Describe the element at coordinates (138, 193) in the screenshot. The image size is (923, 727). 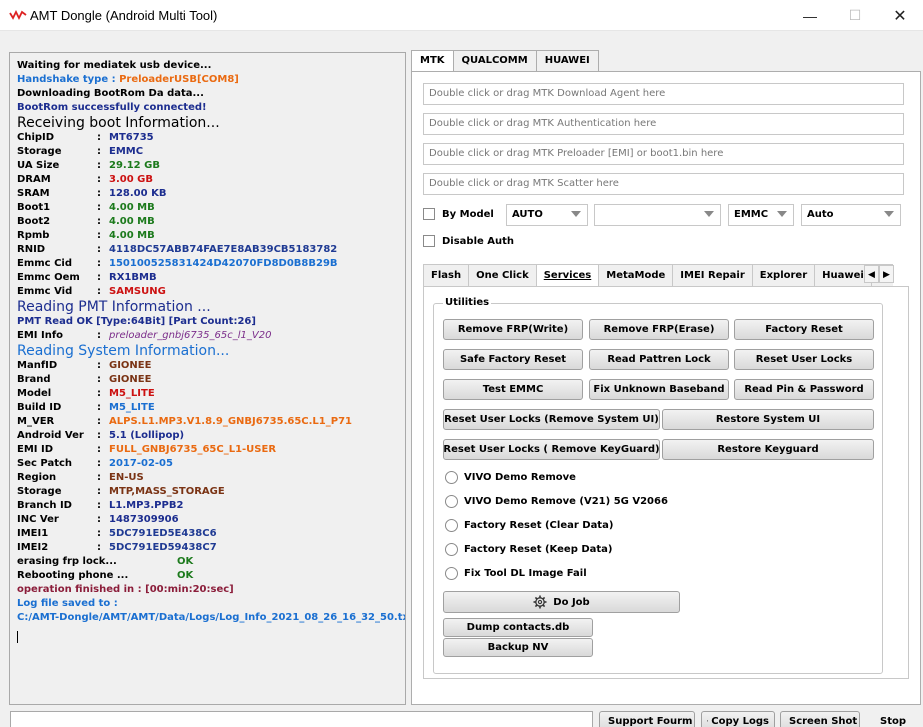
I see `log-value: 128.00 KB` at that location.